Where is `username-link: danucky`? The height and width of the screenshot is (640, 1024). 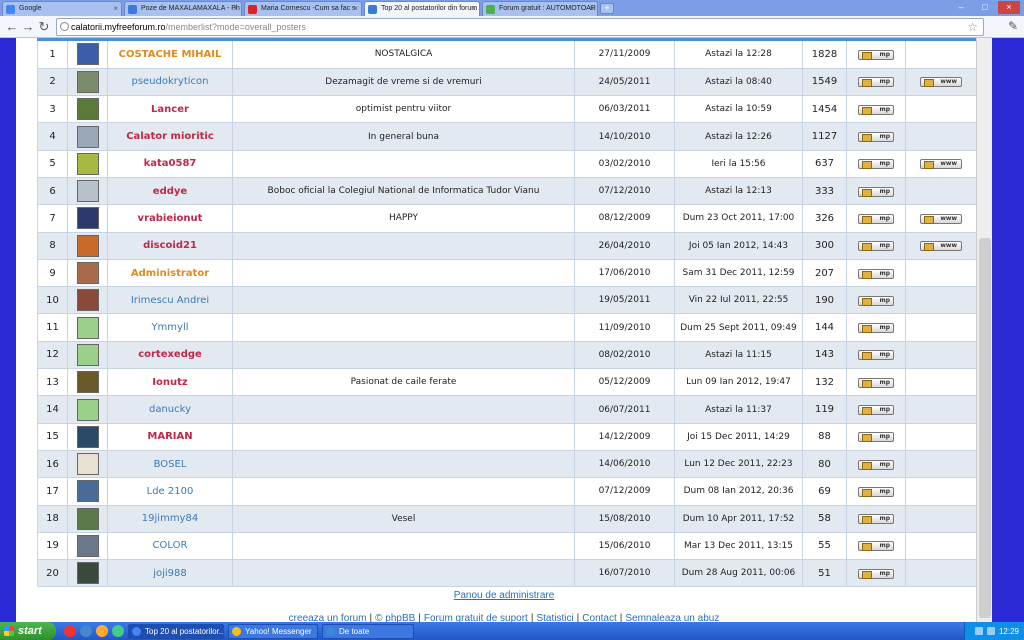 username-link: danucky is located at coordinates (170, 409).